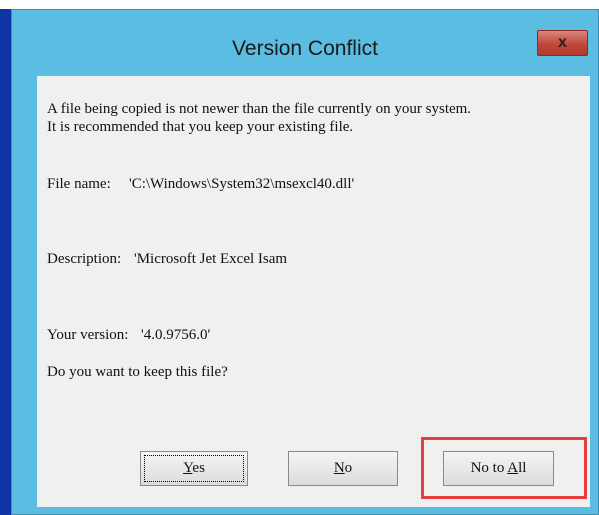 The image size is (599, 515). Describe the element at coordinates (88, 335) in the screenshot. I see `version-label: Your version:` at that location.